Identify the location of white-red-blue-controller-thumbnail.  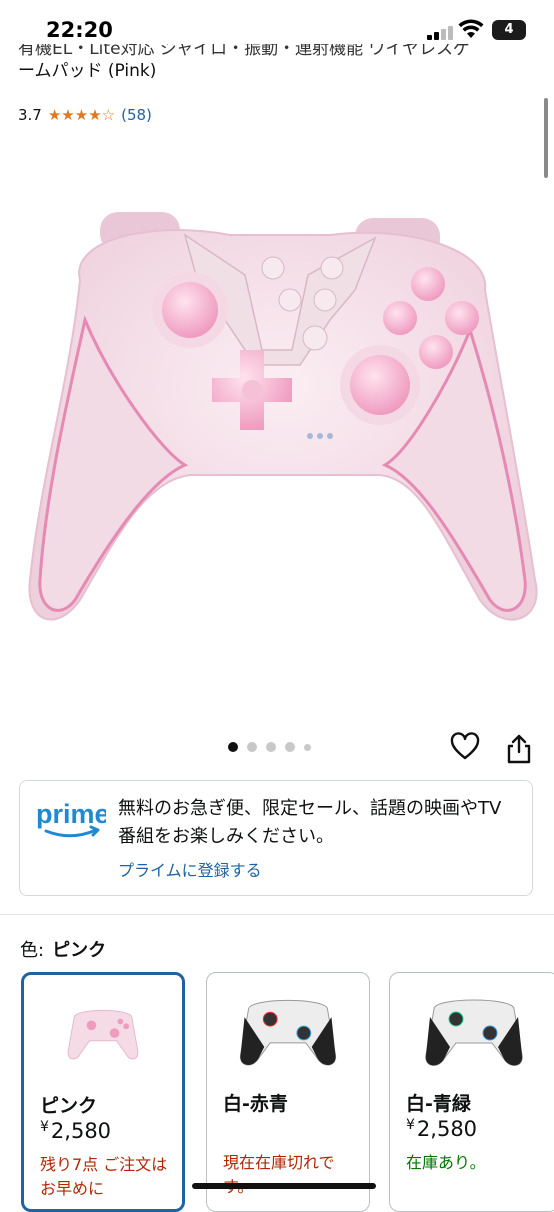
(288, 1032).